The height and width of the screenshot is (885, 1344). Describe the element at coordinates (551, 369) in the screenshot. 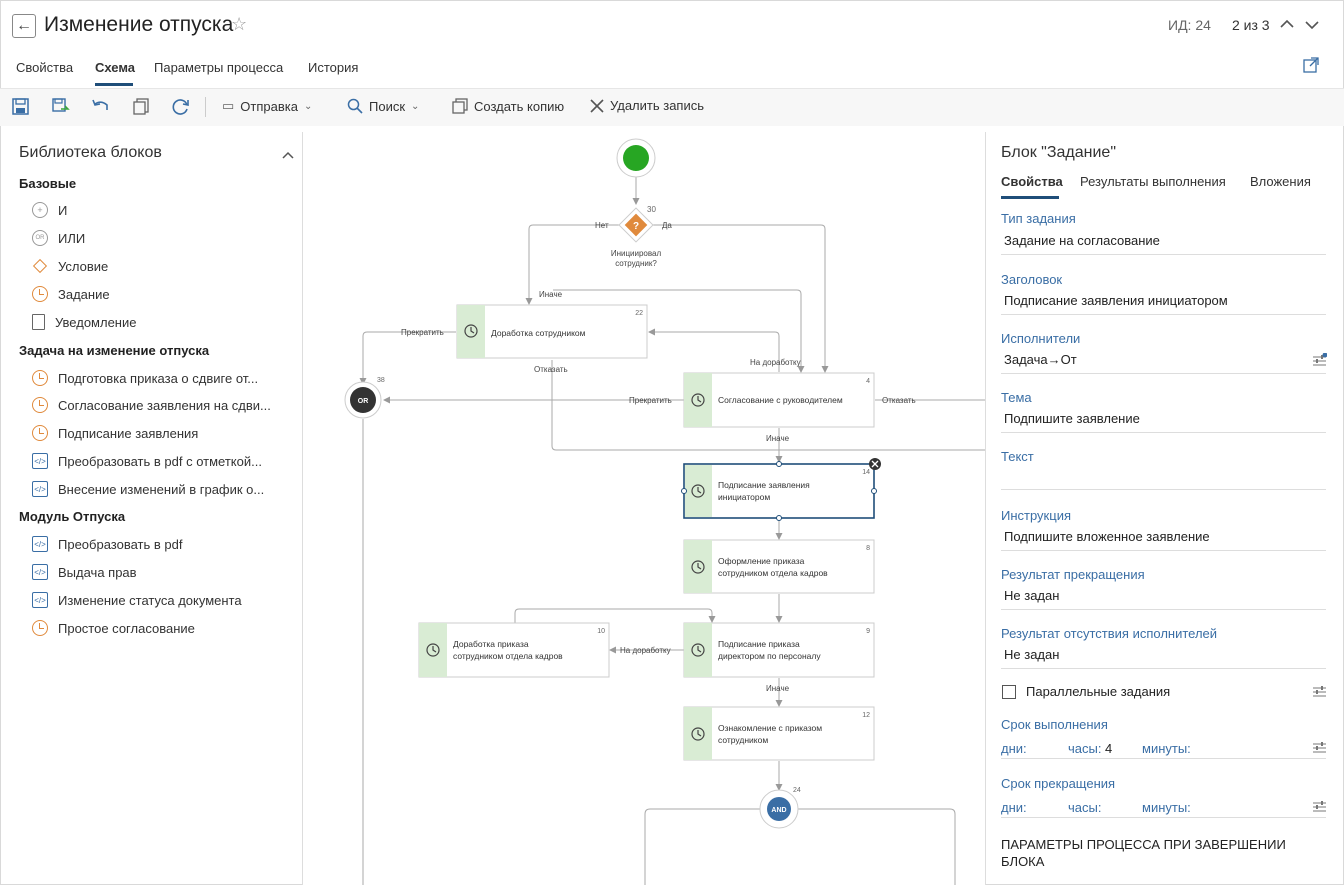

I see `edge-label-reject: Отказать` at that location.